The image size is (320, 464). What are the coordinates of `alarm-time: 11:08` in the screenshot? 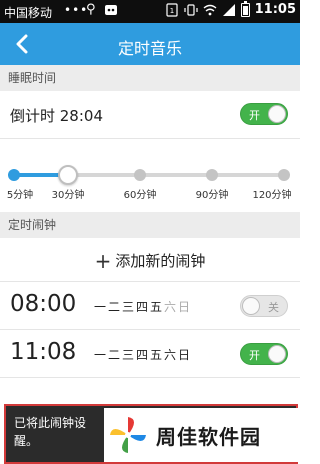 It's located at (43, 352).